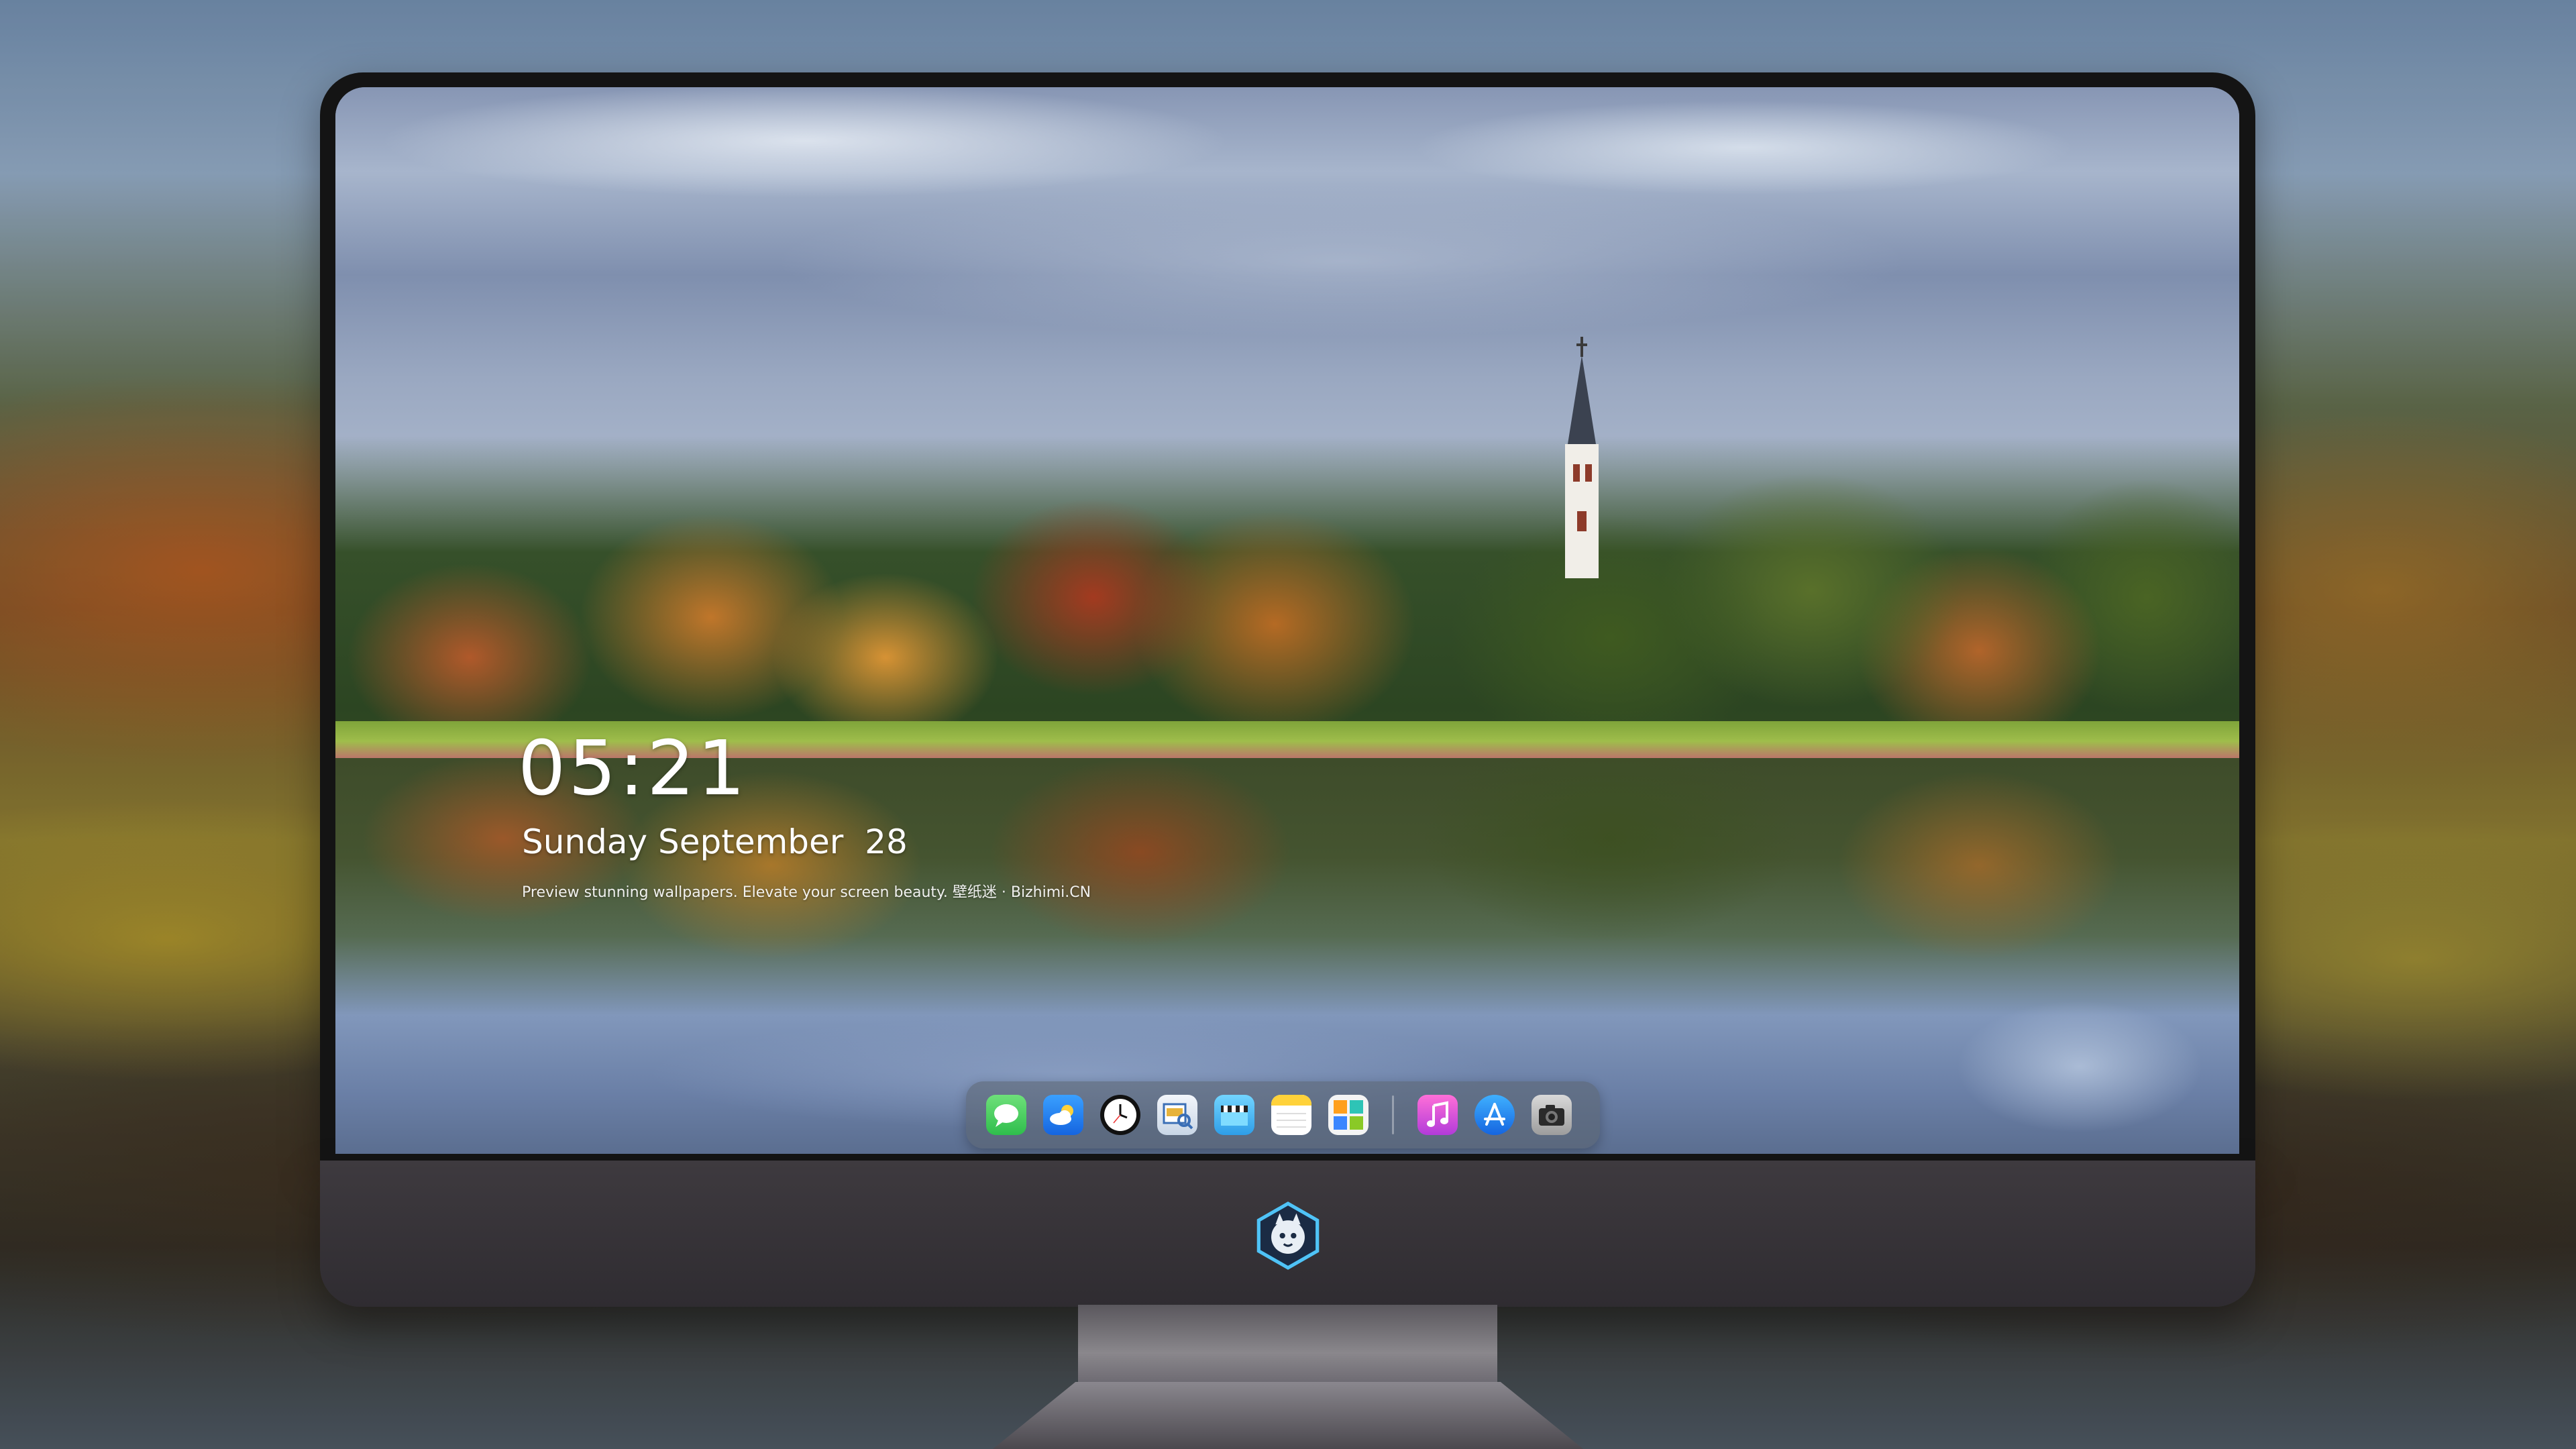 This screenshot has height=1449, width=2576. I want to click on notes-icon, so click(1291, 1115).